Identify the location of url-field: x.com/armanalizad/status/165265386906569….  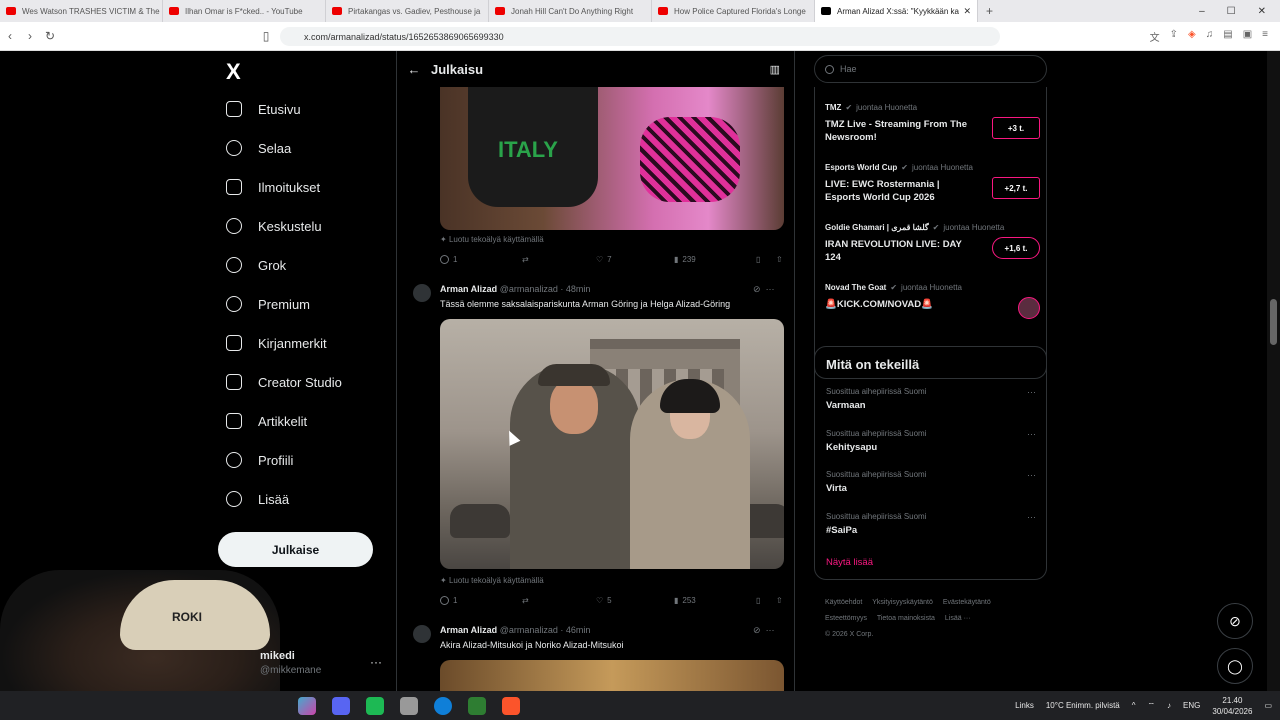
(640, 36).